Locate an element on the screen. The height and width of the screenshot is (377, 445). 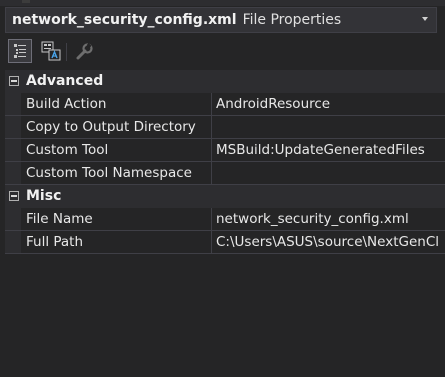
property-name: File Name is located at coordinates (116, 219).